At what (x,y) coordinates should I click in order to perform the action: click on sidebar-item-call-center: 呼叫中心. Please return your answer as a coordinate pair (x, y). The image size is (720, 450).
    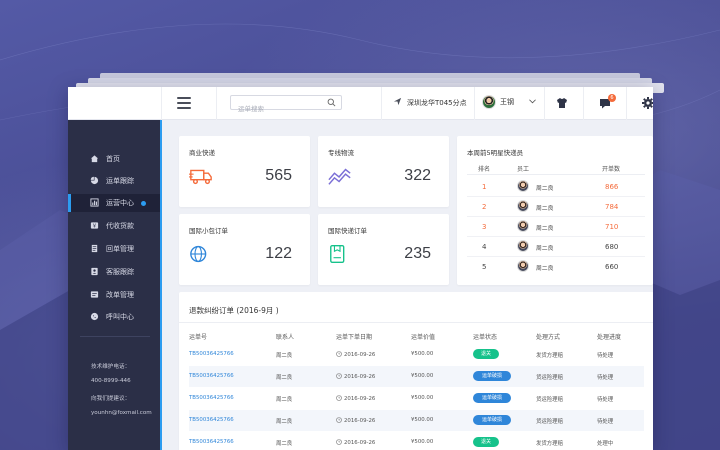
    Looking at the image, I should click on (114, 317).